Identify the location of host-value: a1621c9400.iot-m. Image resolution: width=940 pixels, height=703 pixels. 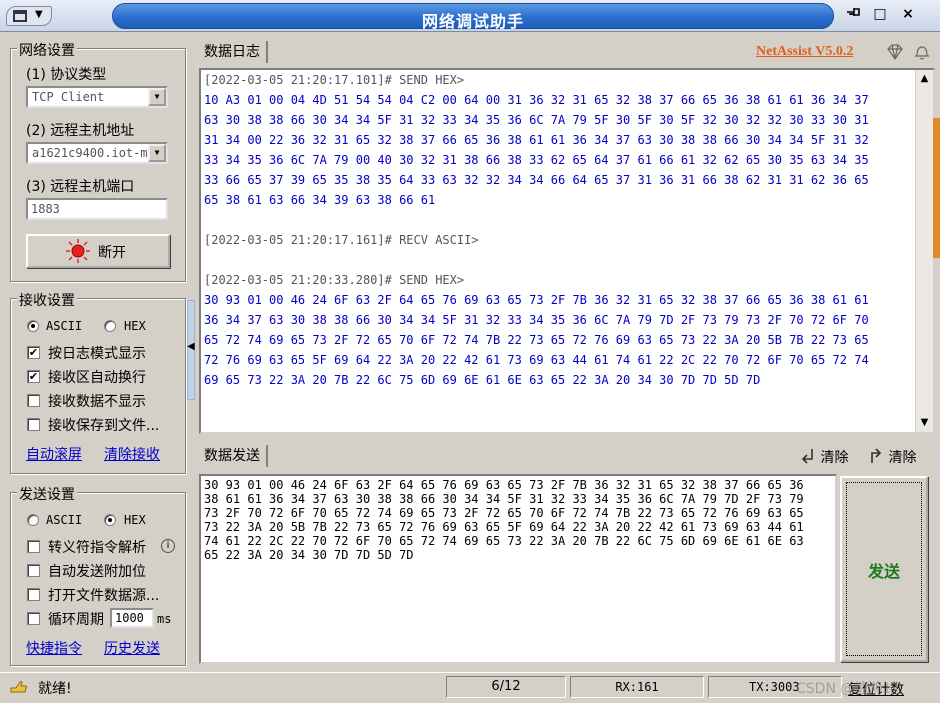
(90, 153).